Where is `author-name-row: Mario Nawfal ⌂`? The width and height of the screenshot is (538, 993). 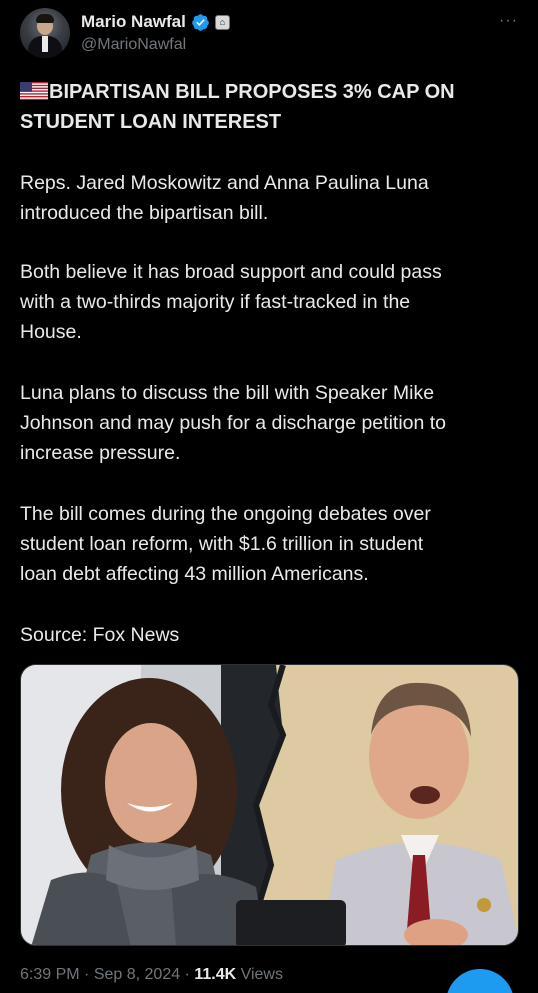 author-name-row: Mario Nawfal ⌂ is located at coordinates (155, 22).